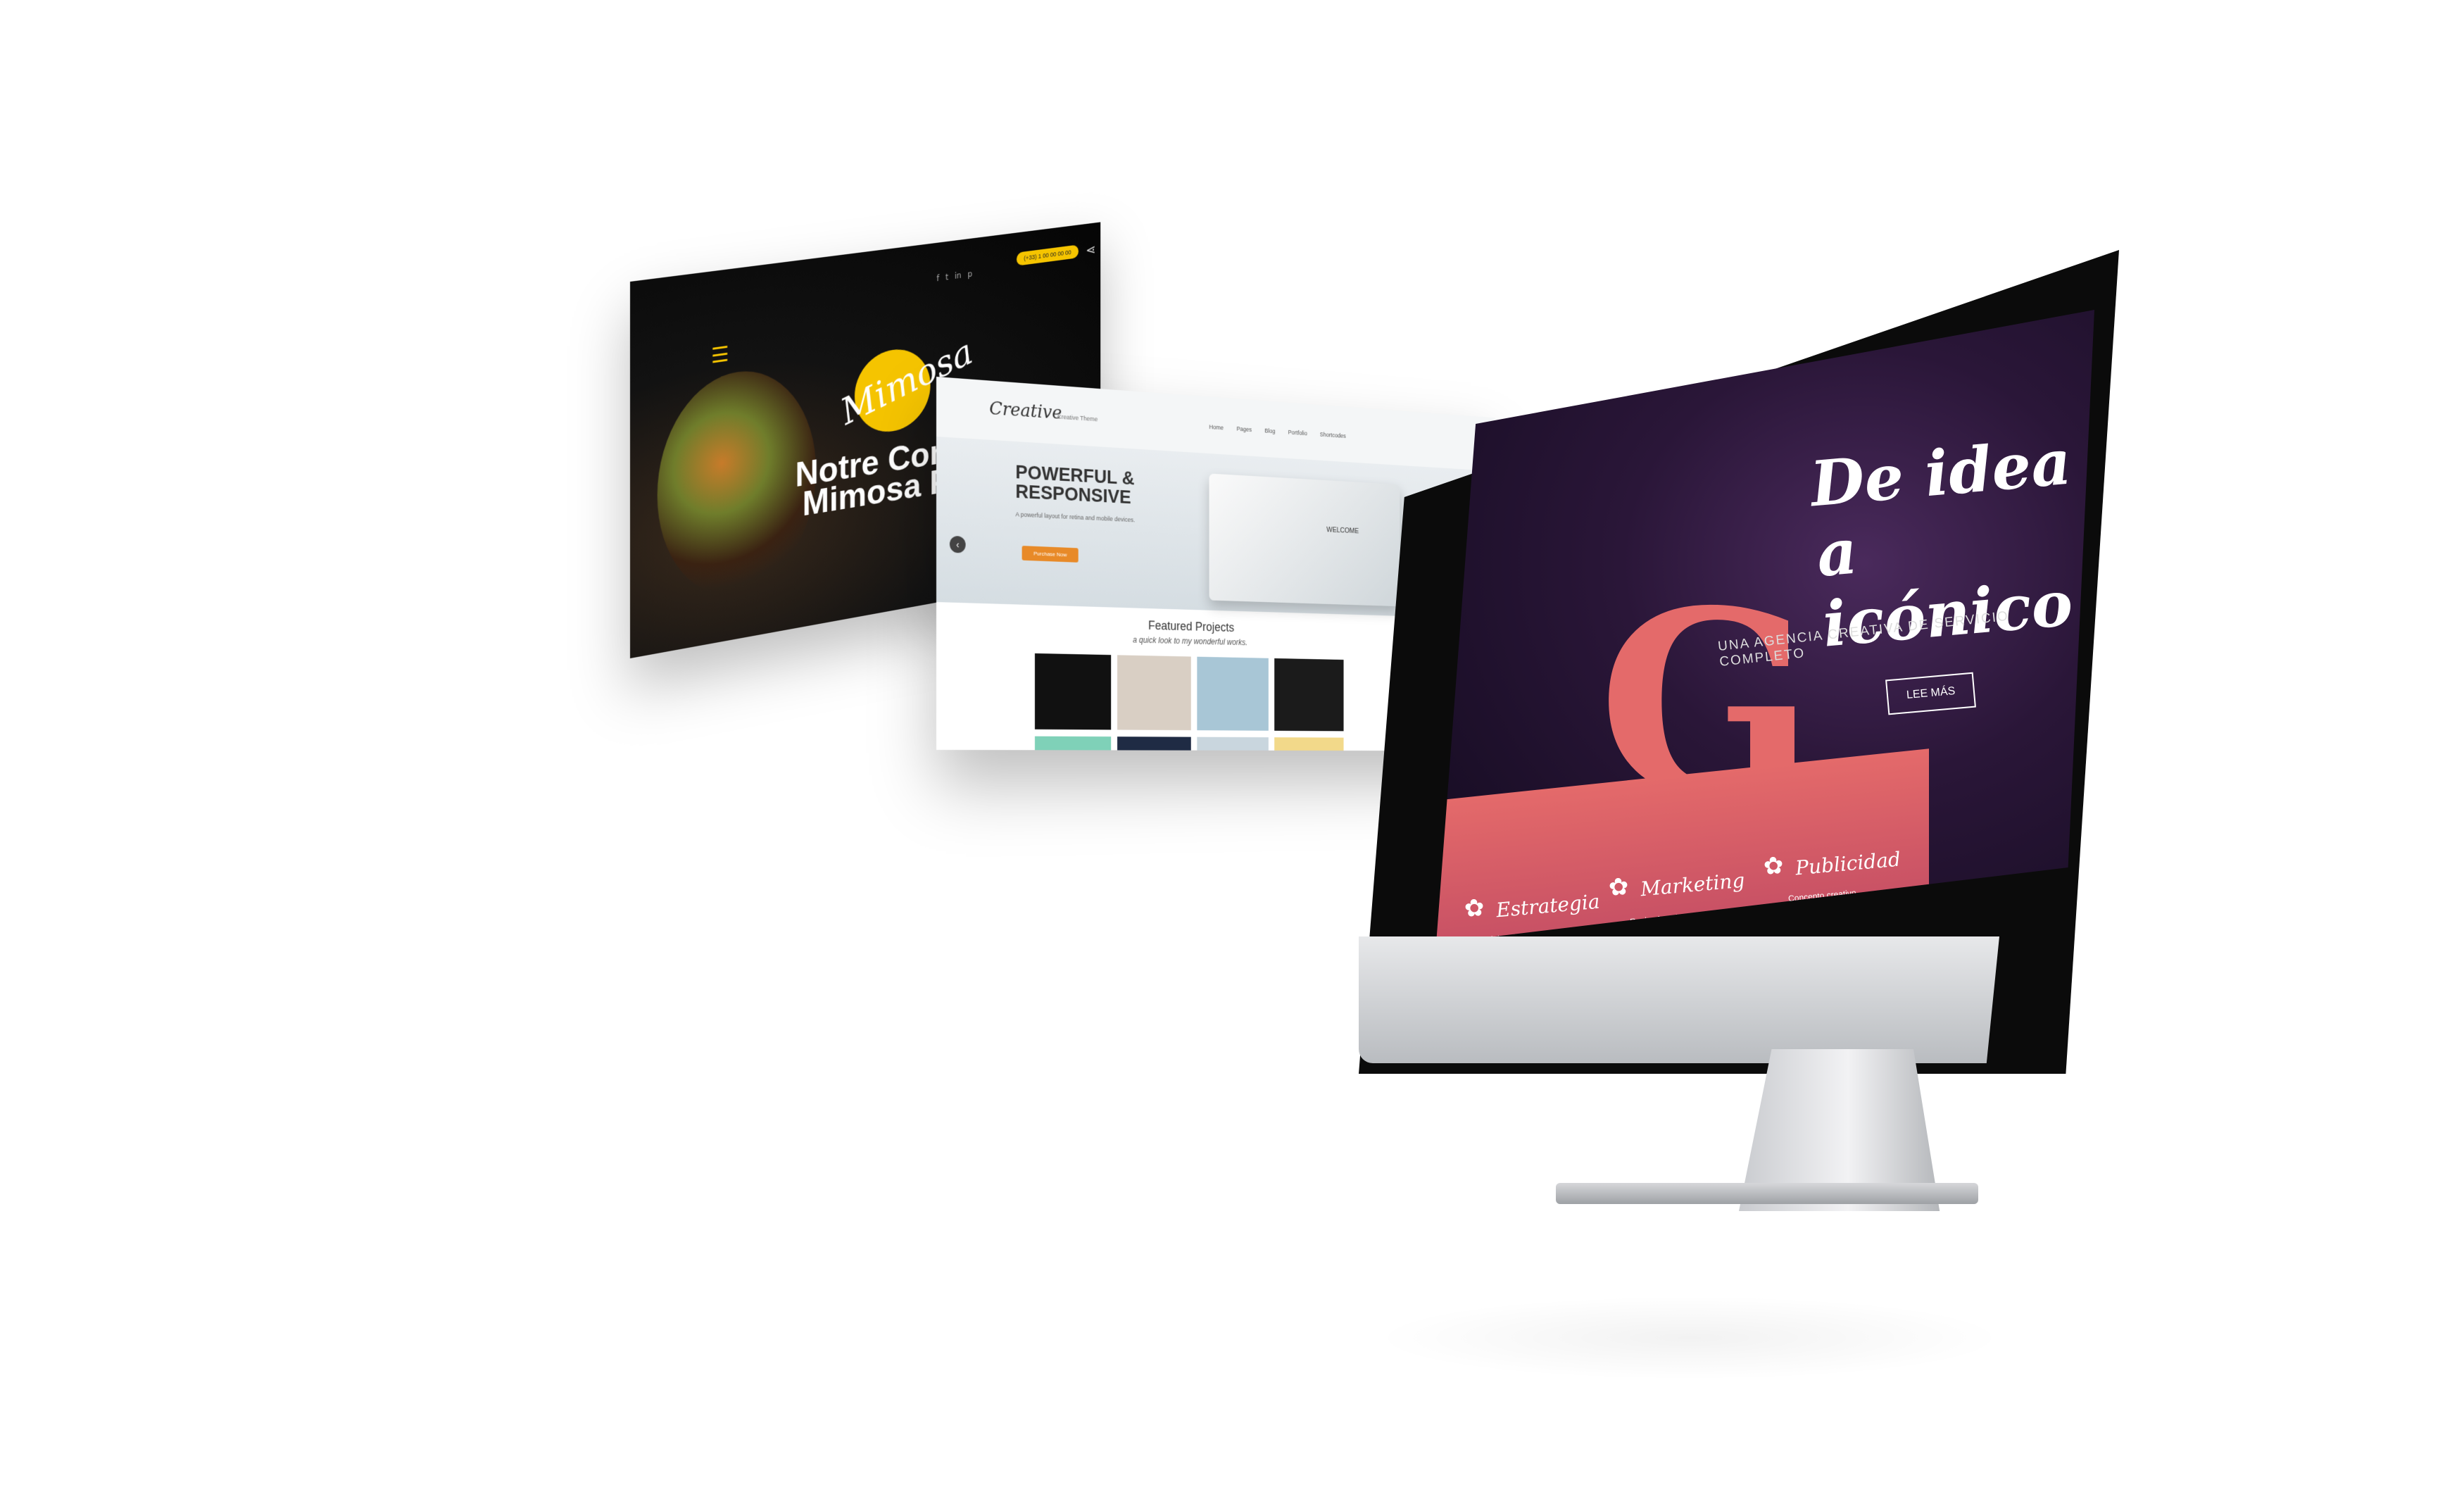 This screenshot has width=2464, height=1504. What do you see at coordinates (1689, 1338) in the screenshot?
I see `floor-reflection` at bounding box center [1689, 1338].